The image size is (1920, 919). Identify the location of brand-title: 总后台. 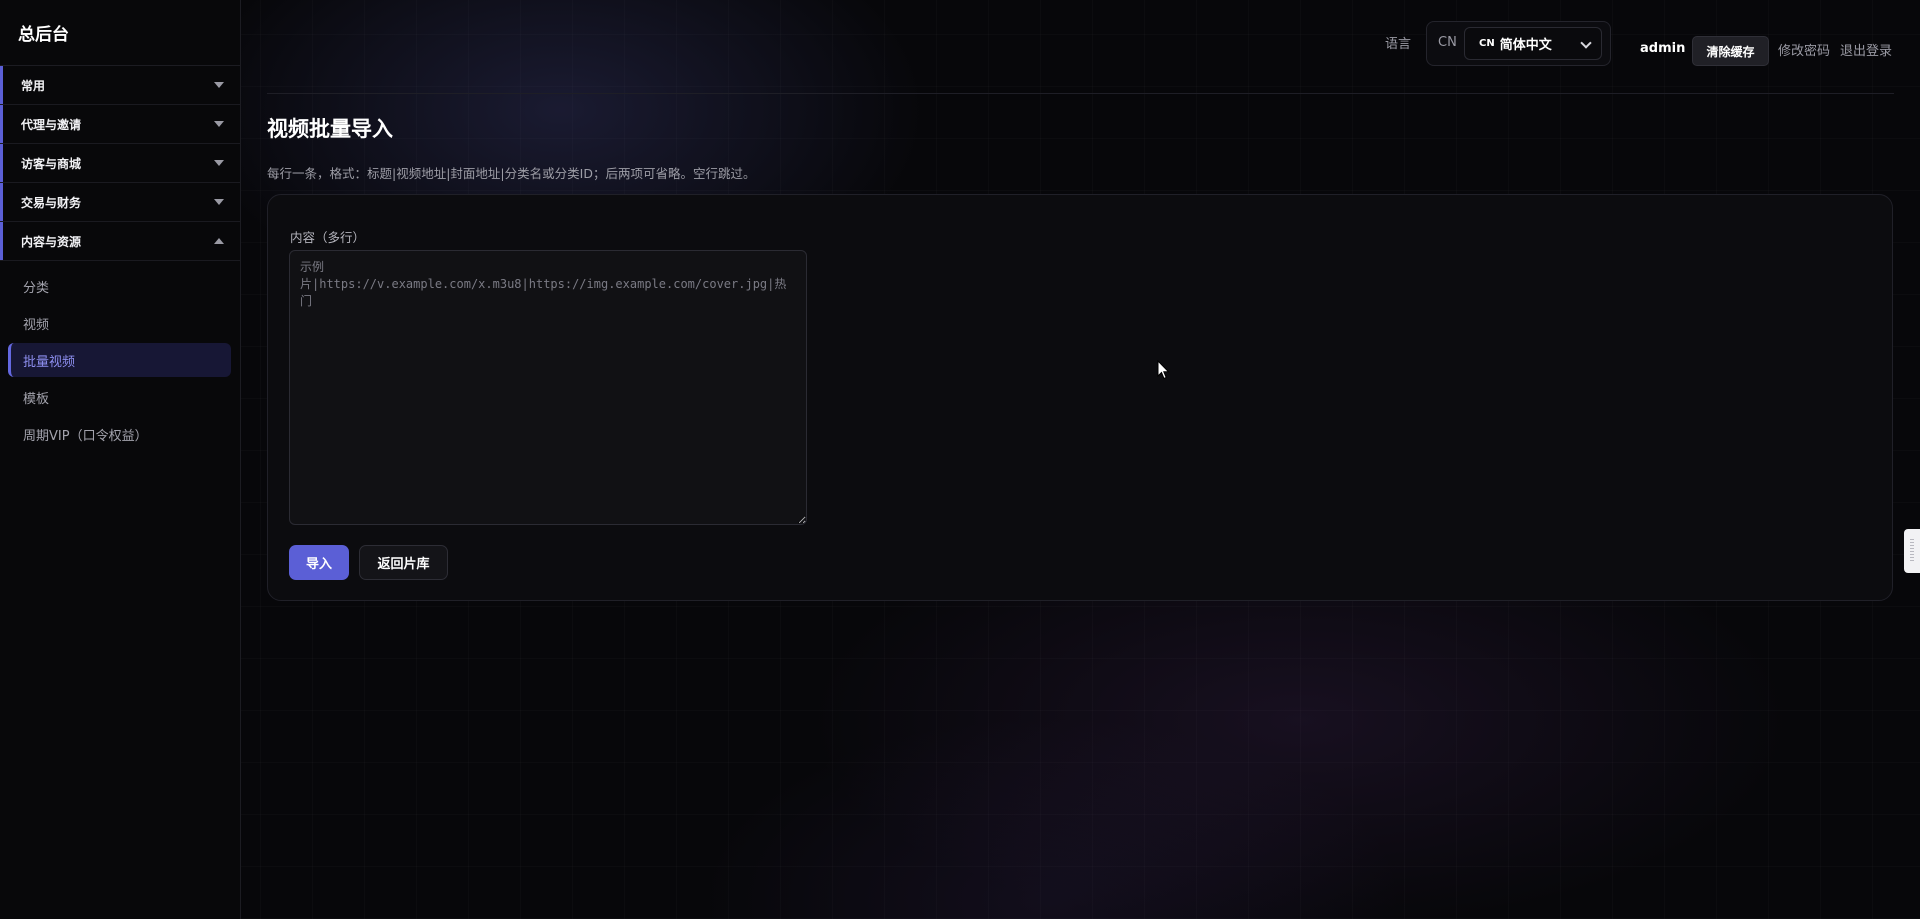
(120, 33).